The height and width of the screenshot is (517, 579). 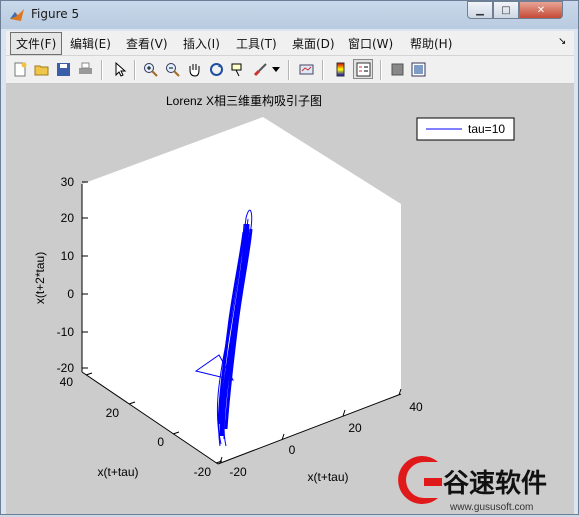 I want to click on watermark: 谷速软件 www.gususoft.com, so click(x=472, y=484).